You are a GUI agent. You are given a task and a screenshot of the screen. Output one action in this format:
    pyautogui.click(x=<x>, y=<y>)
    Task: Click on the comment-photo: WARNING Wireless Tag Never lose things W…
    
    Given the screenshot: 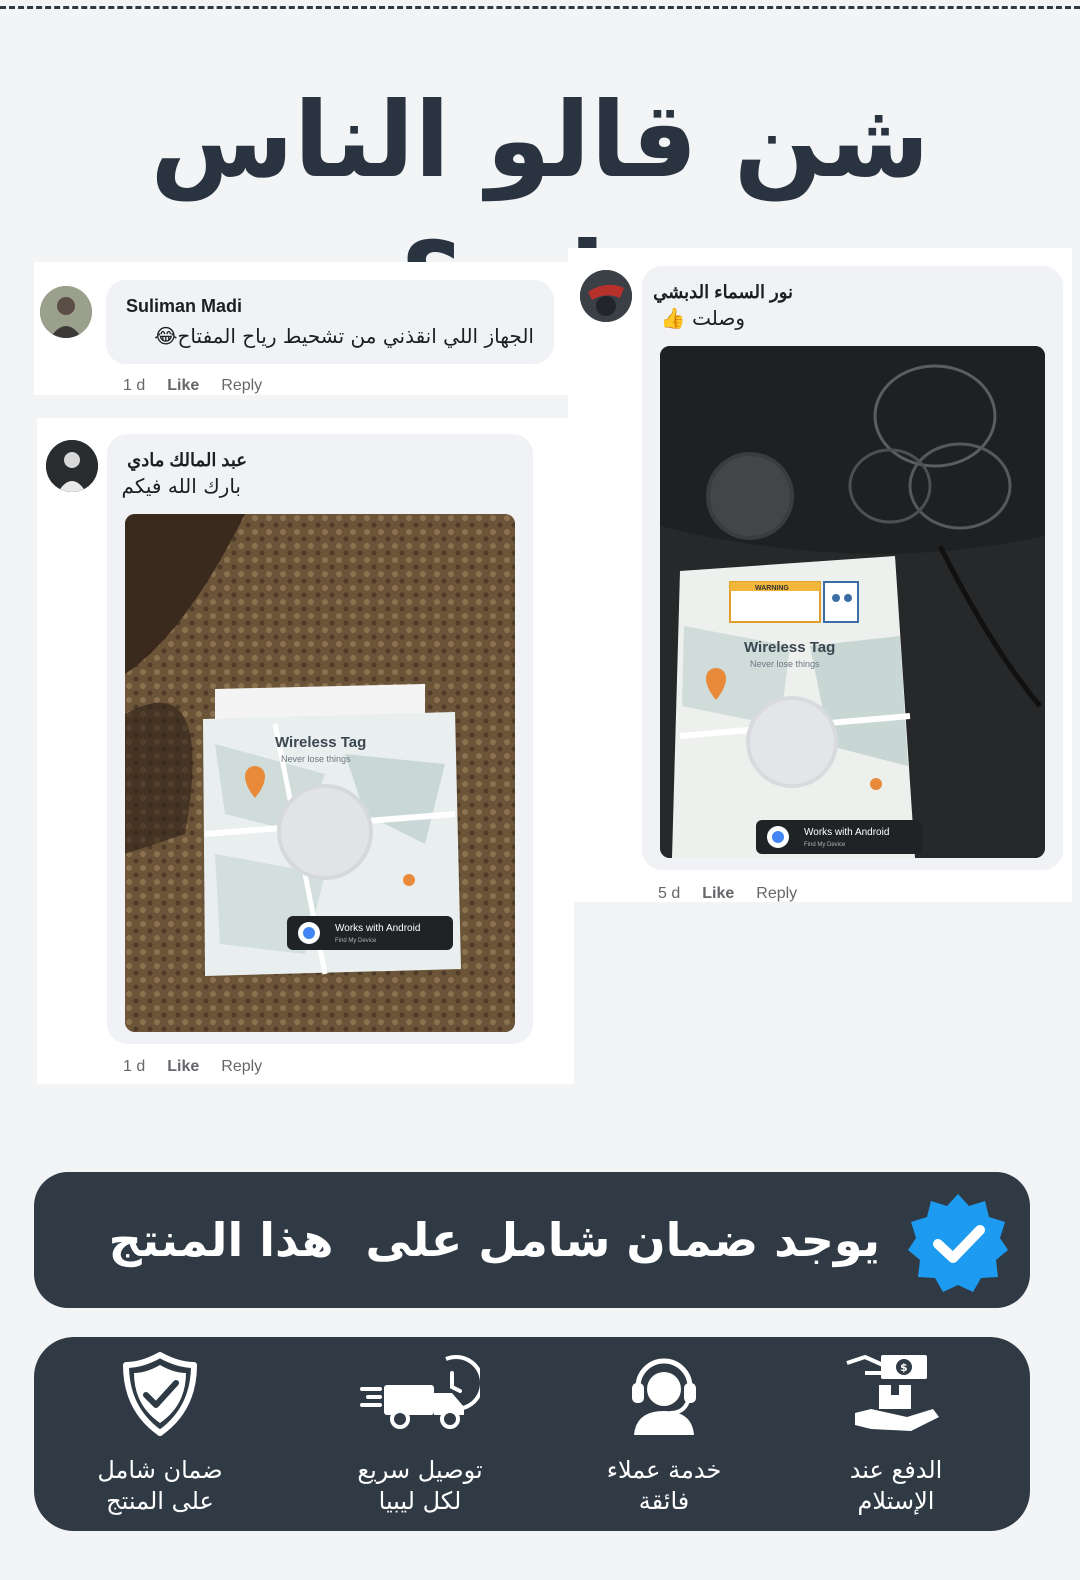 What is the action you would take?
    pyautogui.click(x=852, y=602)
    